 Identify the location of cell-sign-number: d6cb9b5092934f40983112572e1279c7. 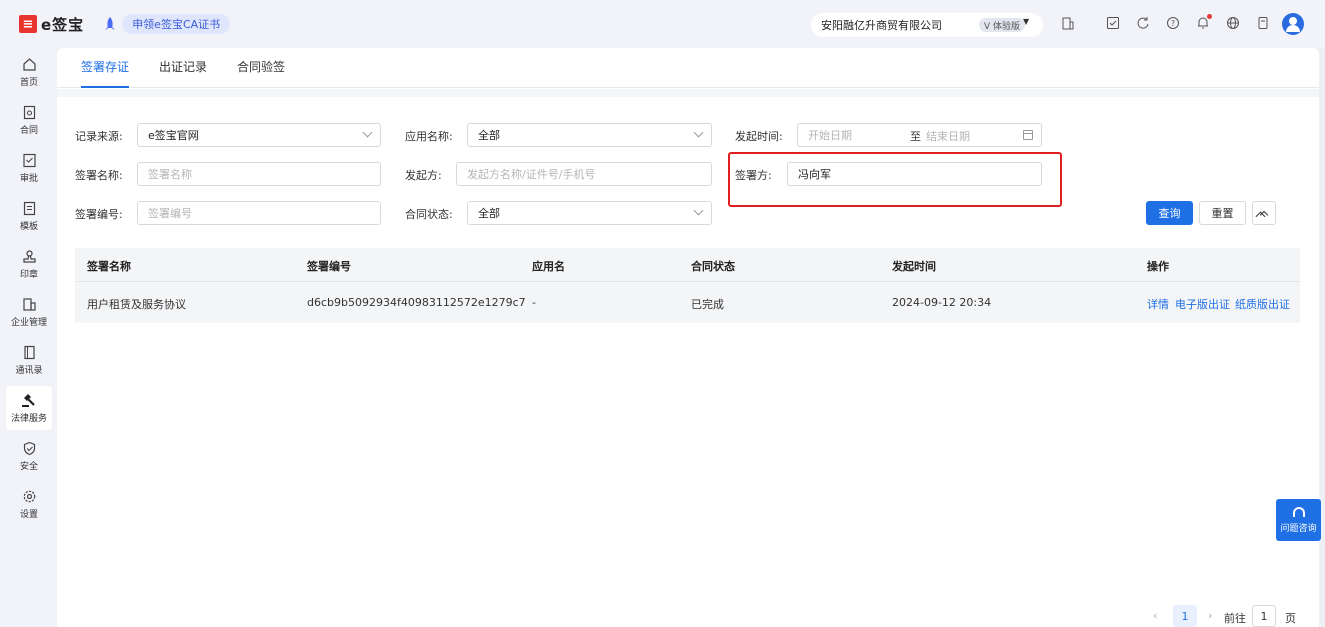
(416, 302).